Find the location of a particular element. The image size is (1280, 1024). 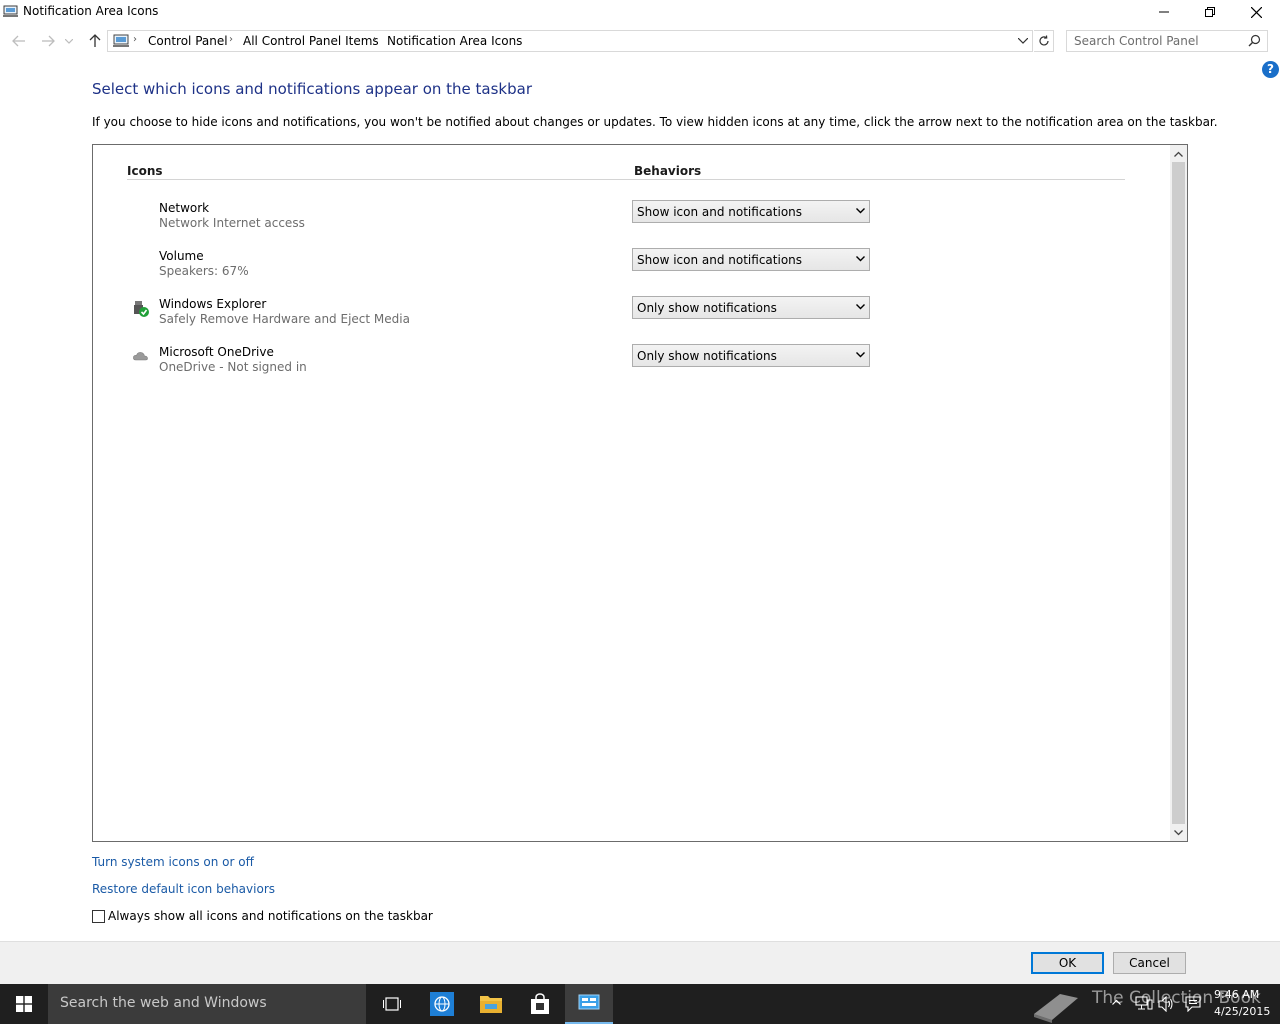

taskbar-search-box: Search the web and Windows is located at coordinates (207, 1004).